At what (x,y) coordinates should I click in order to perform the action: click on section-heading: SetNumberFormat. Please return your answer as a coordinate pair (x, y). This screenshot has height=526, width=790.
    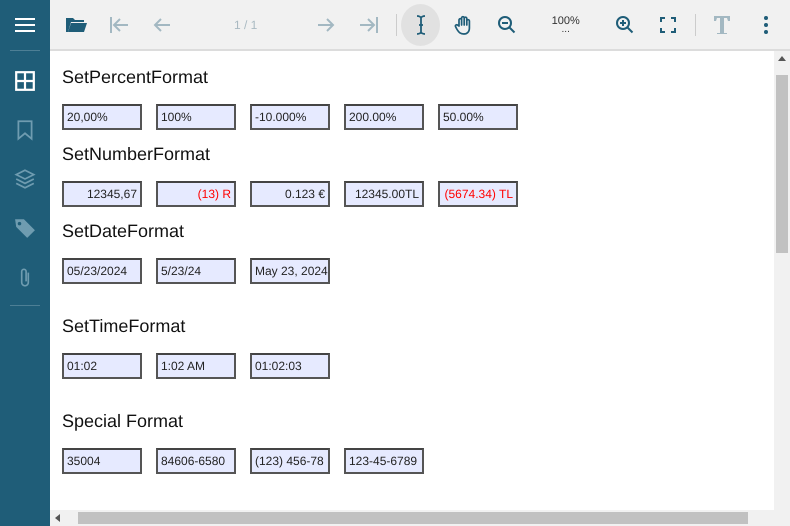
    Looking at the image, I should click on (137, 154).